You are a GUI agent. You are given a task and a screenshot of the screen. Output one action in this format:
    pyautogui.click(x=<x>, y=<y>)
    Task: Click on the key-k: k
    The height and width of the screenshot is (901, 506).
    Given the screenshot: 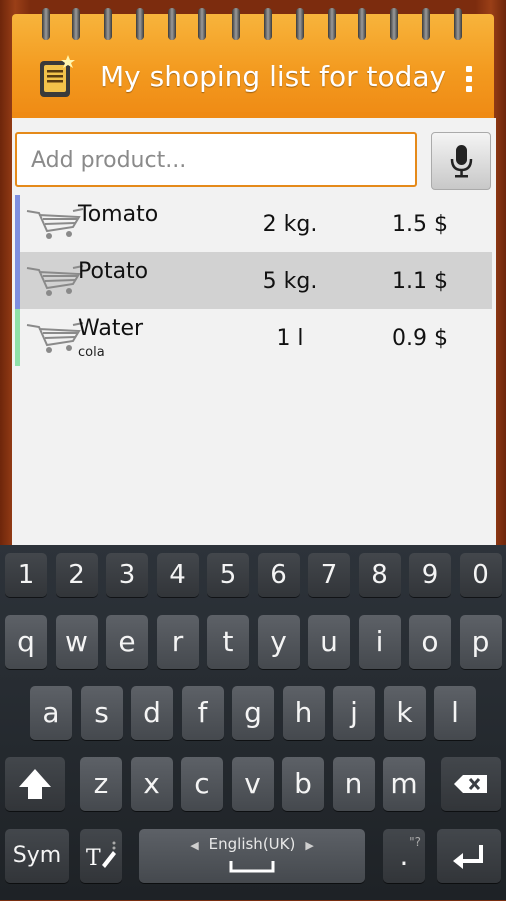 What is the action you would take?
    pyautogui.click(x=404, y=713)
    